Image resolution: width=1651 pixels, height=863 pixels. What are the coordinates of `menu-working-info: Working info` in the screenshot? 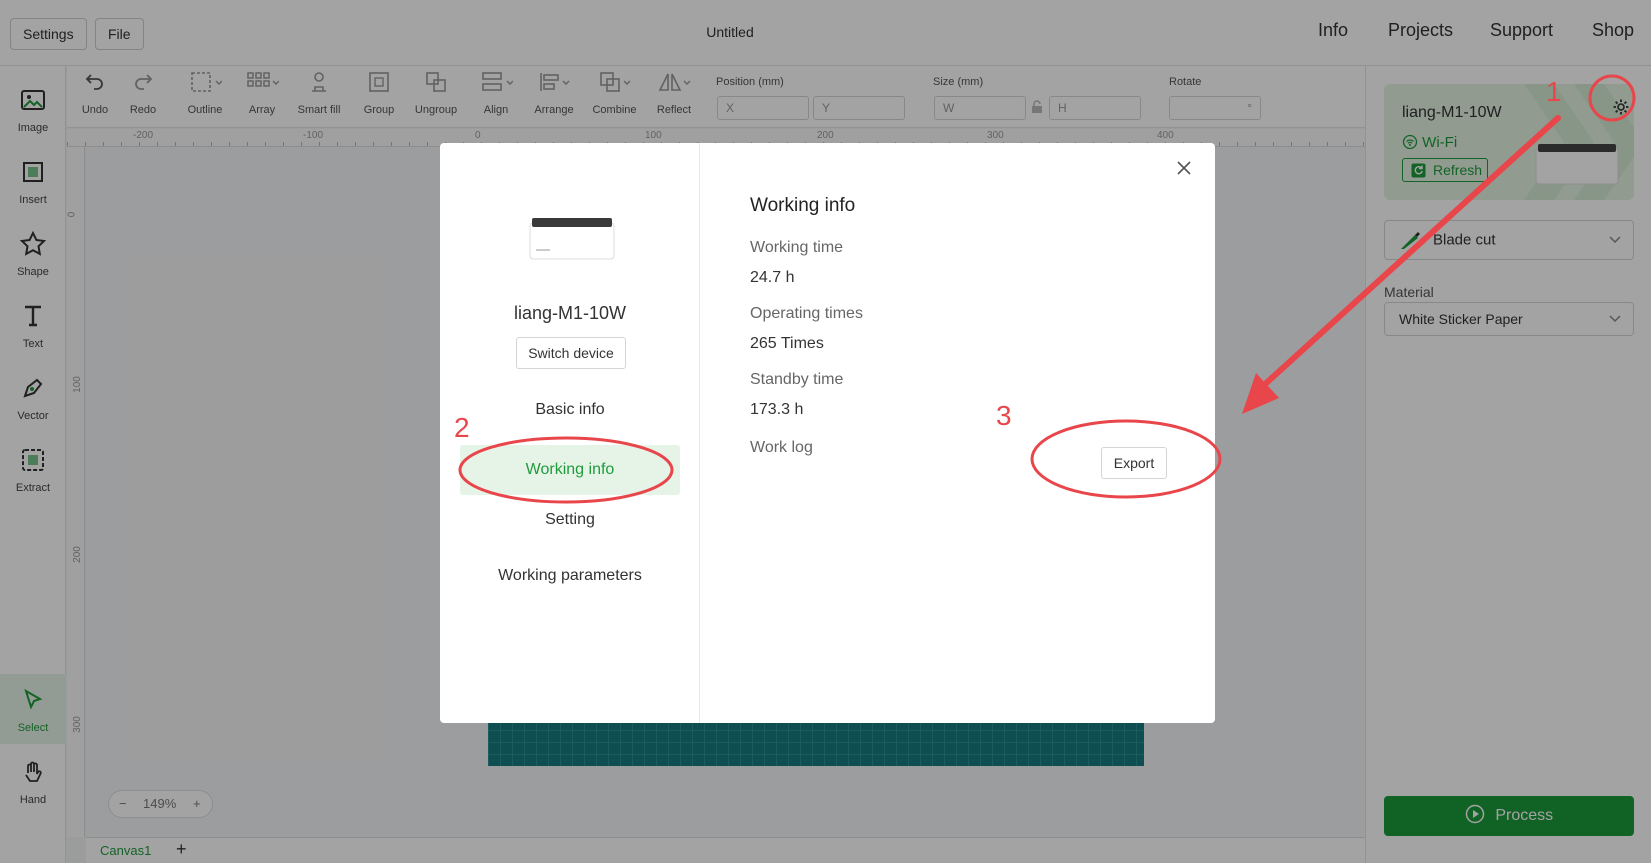 It's located at (570, 470).